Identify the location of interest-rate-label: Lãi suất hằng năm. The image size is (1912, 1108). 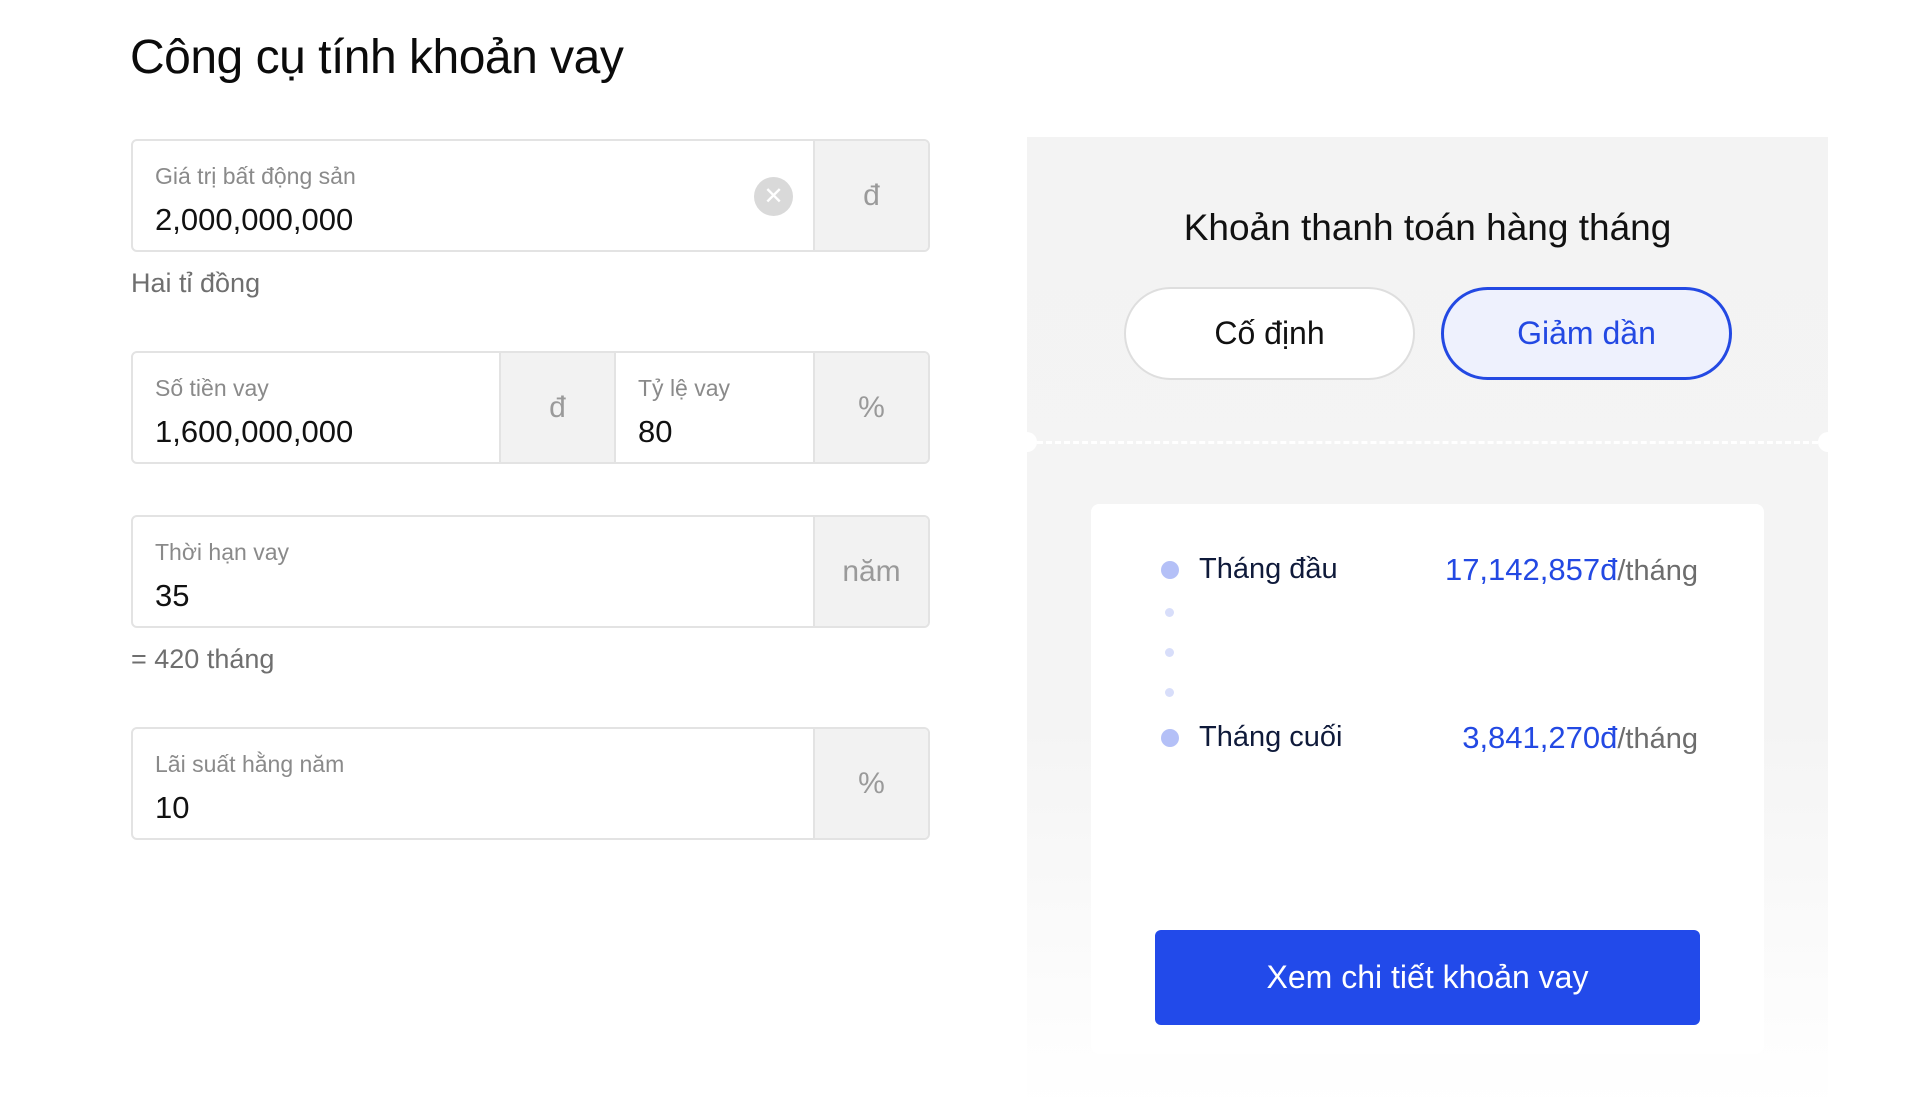
(250, 764).